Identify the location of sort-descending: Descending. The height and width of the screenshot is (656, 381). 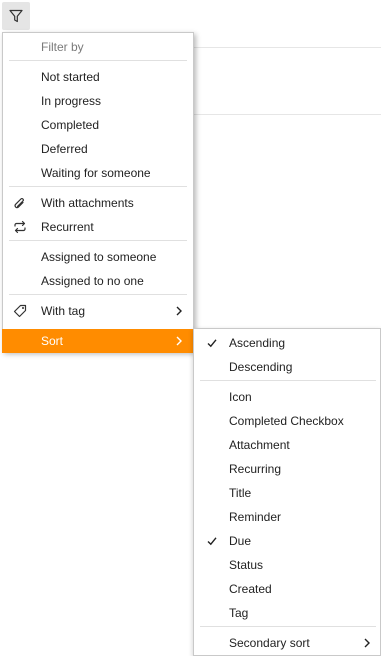
(287, 367).